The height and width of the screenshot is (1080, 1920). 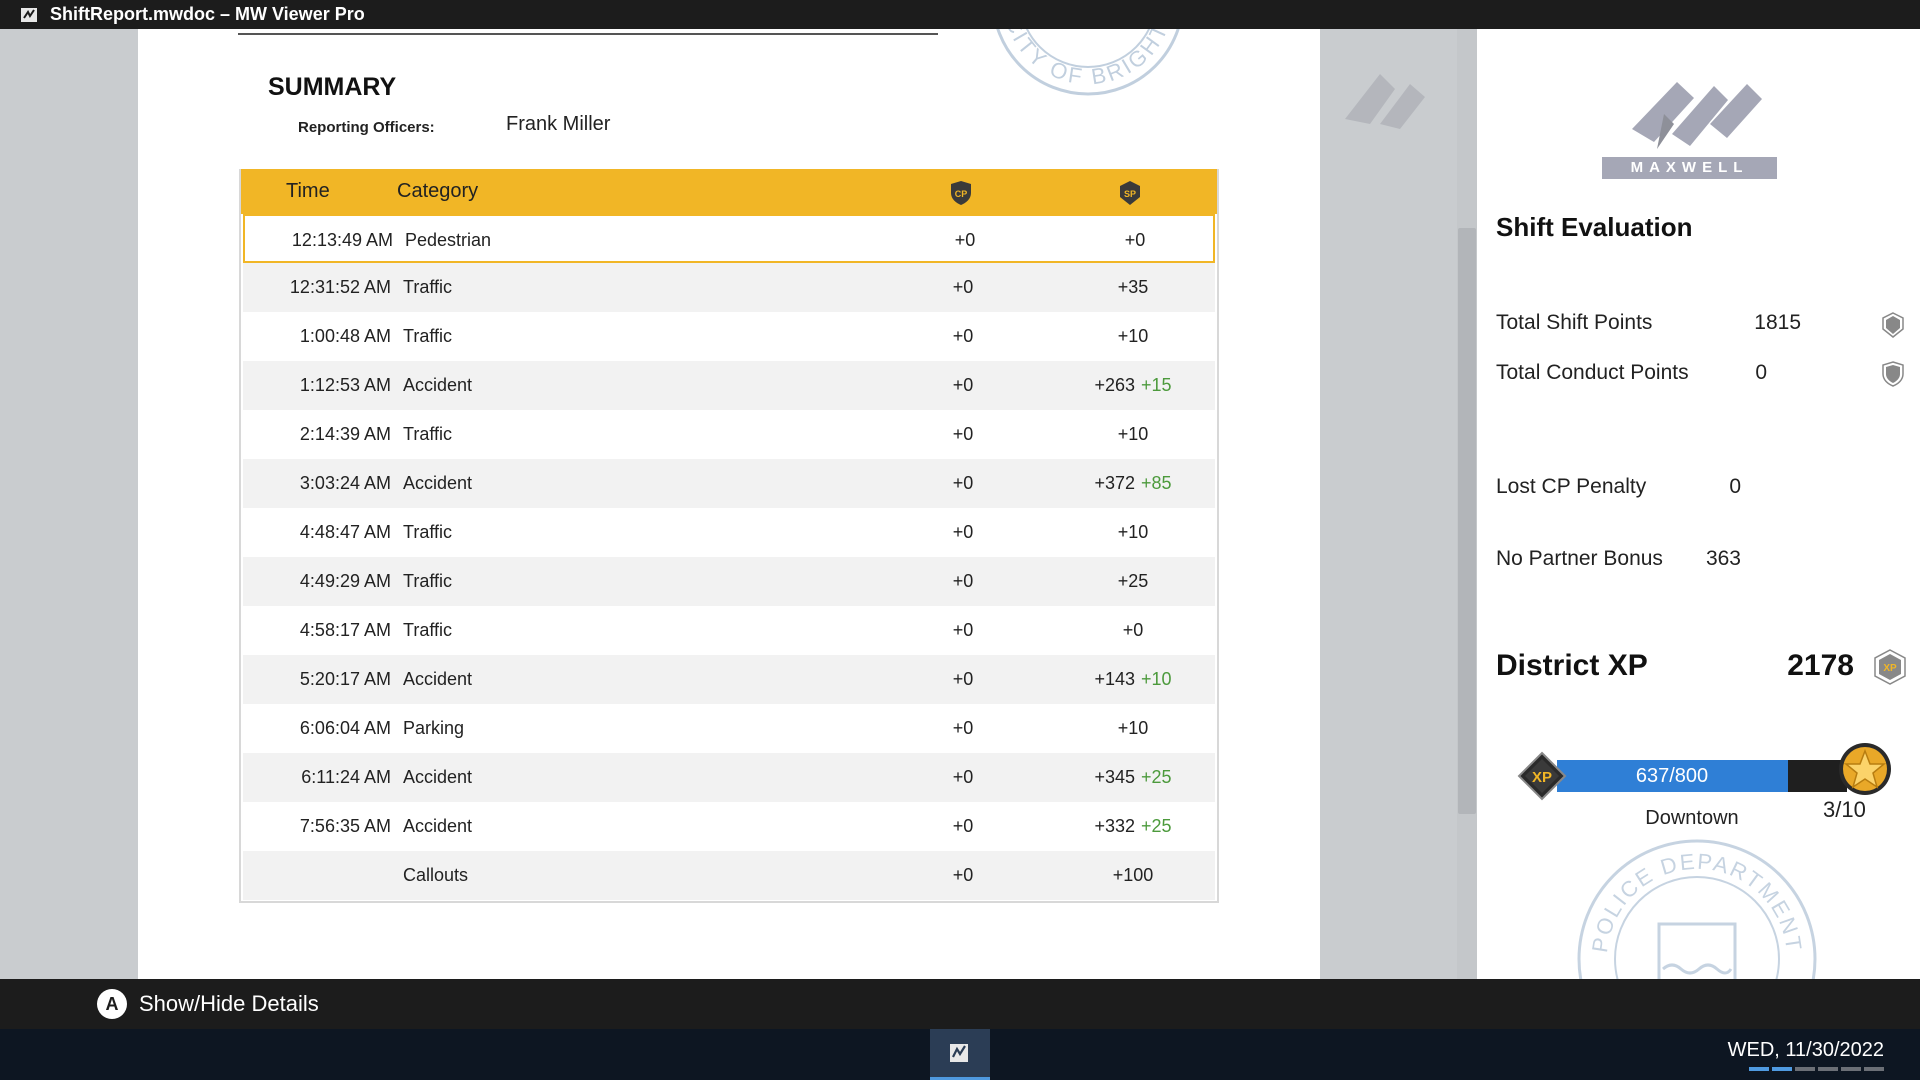 I want to click on table-row: 3:03:24 AM Accident +0 +372 +85, so click(x=729, y=483).